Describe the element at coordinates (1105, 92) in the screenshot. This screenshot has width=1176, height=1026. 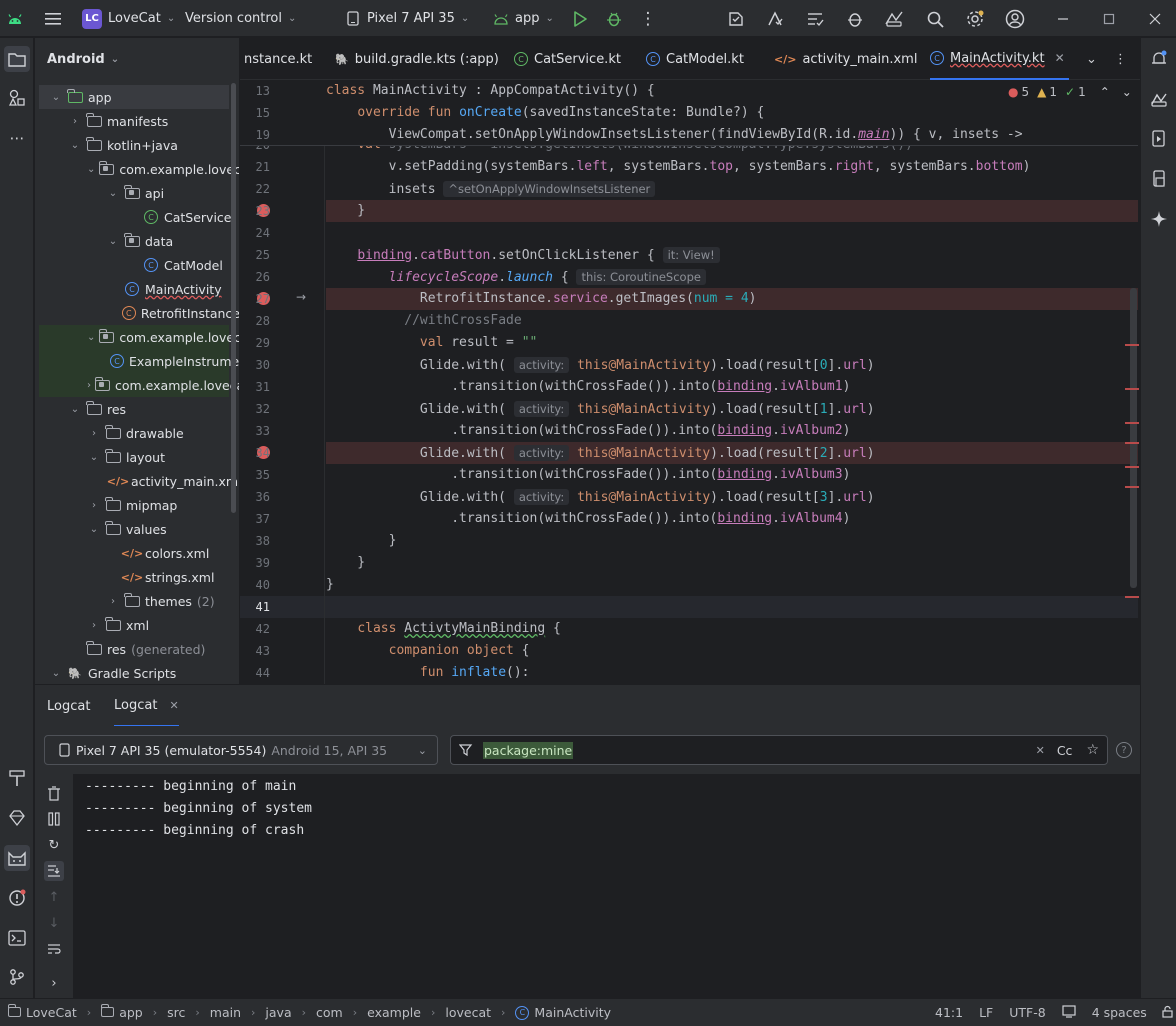
I see `prev-highlight-icon: ⌃` at that location.